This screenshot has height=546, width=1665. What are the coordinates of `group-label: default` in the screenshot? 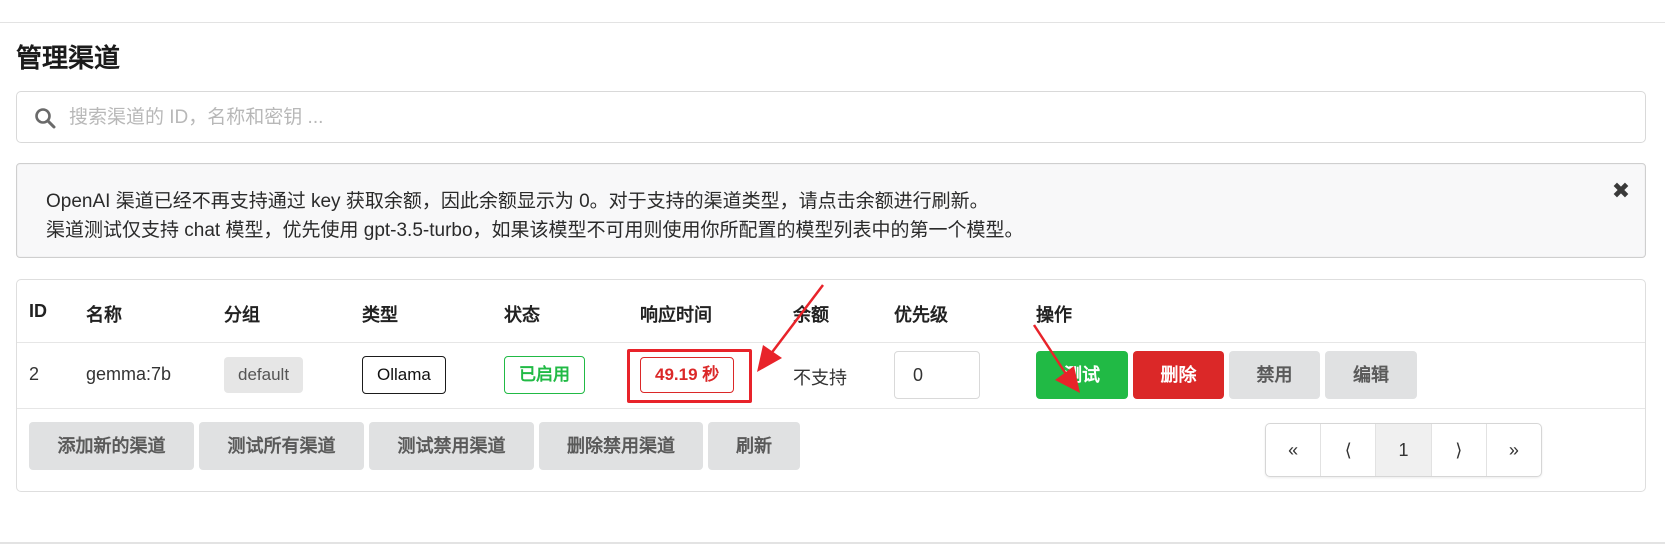 It's located at (264, 375).